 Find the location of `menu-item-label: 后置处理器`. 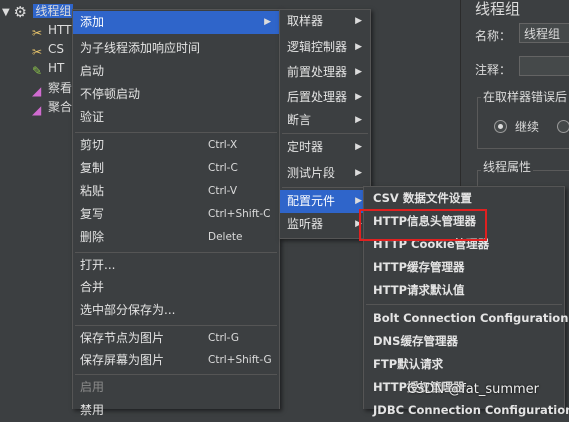

menu-item-label: 后置处理器 is located at coordinates (317, 97).